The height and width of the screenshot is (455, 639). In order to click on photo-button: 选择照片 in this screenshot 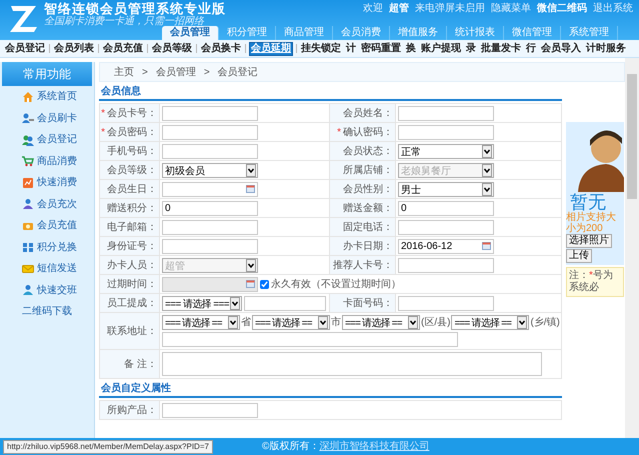, I will do `click(589, 241)`.